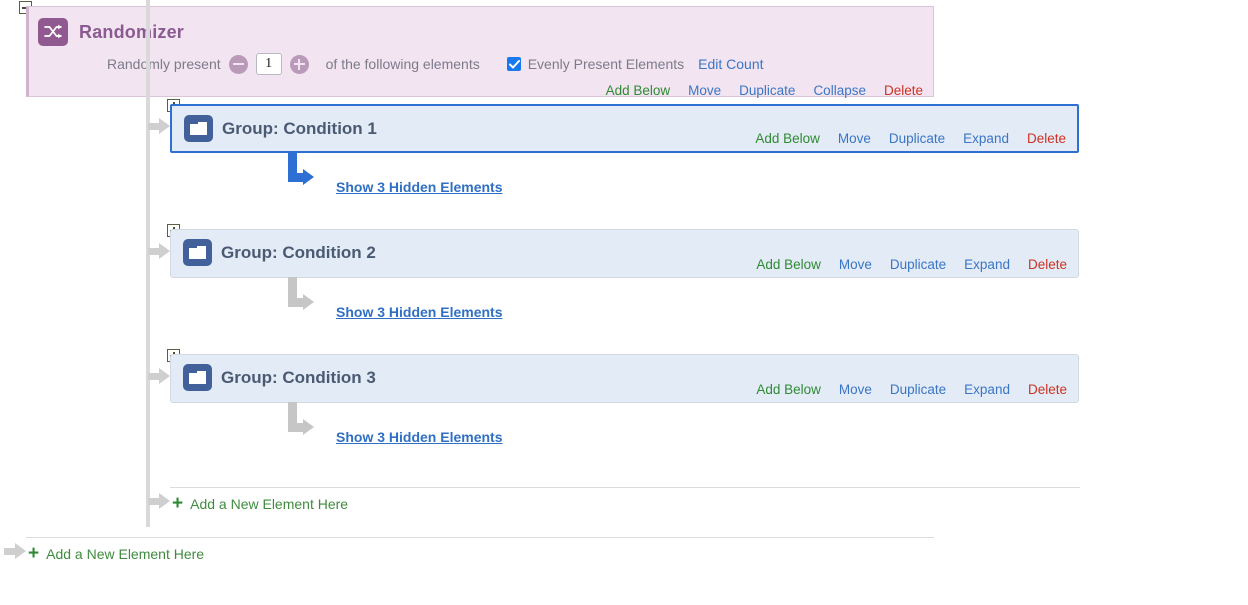 This screenshot has width=1248, height=605. I want to click on decrement-count-button, so click(238, 64).